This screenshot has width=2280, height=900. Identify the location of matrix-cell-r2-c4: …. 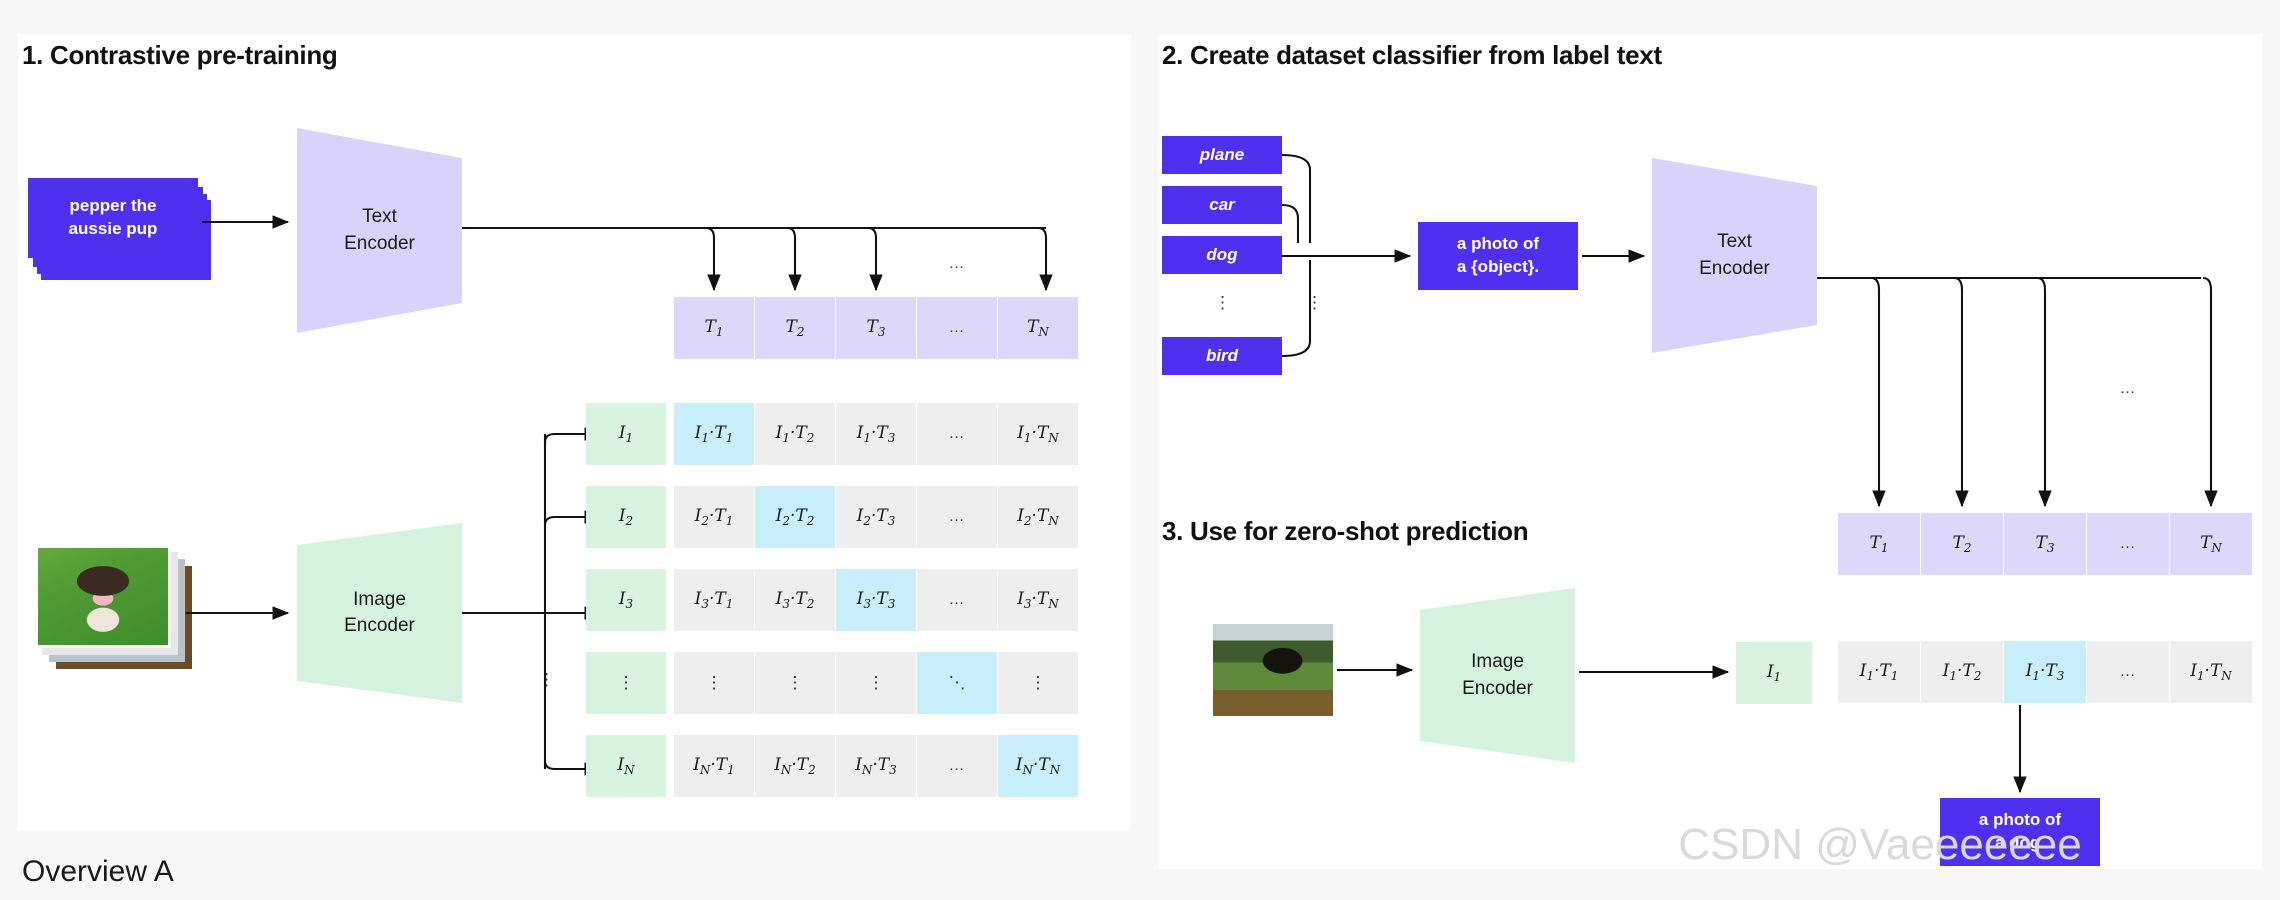
(957, 517).